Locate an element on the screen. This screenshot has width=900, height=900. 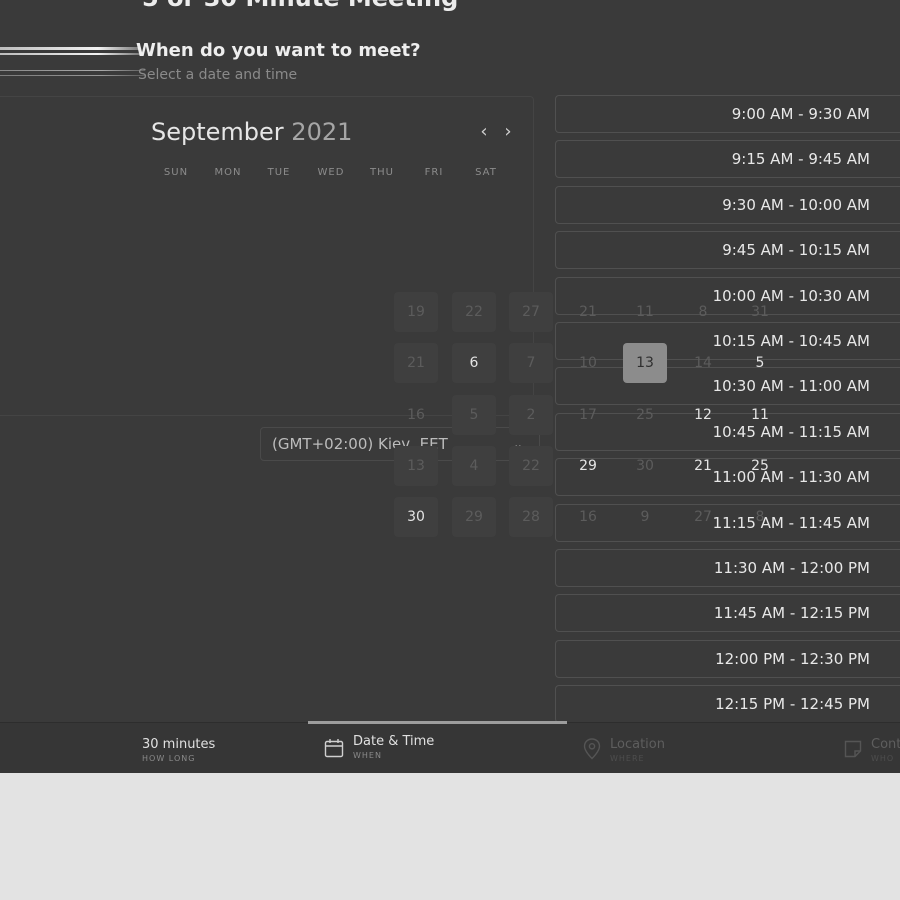
time-slot: 9:15 AM - 9:45 AM is located at coordinates (727, 159).